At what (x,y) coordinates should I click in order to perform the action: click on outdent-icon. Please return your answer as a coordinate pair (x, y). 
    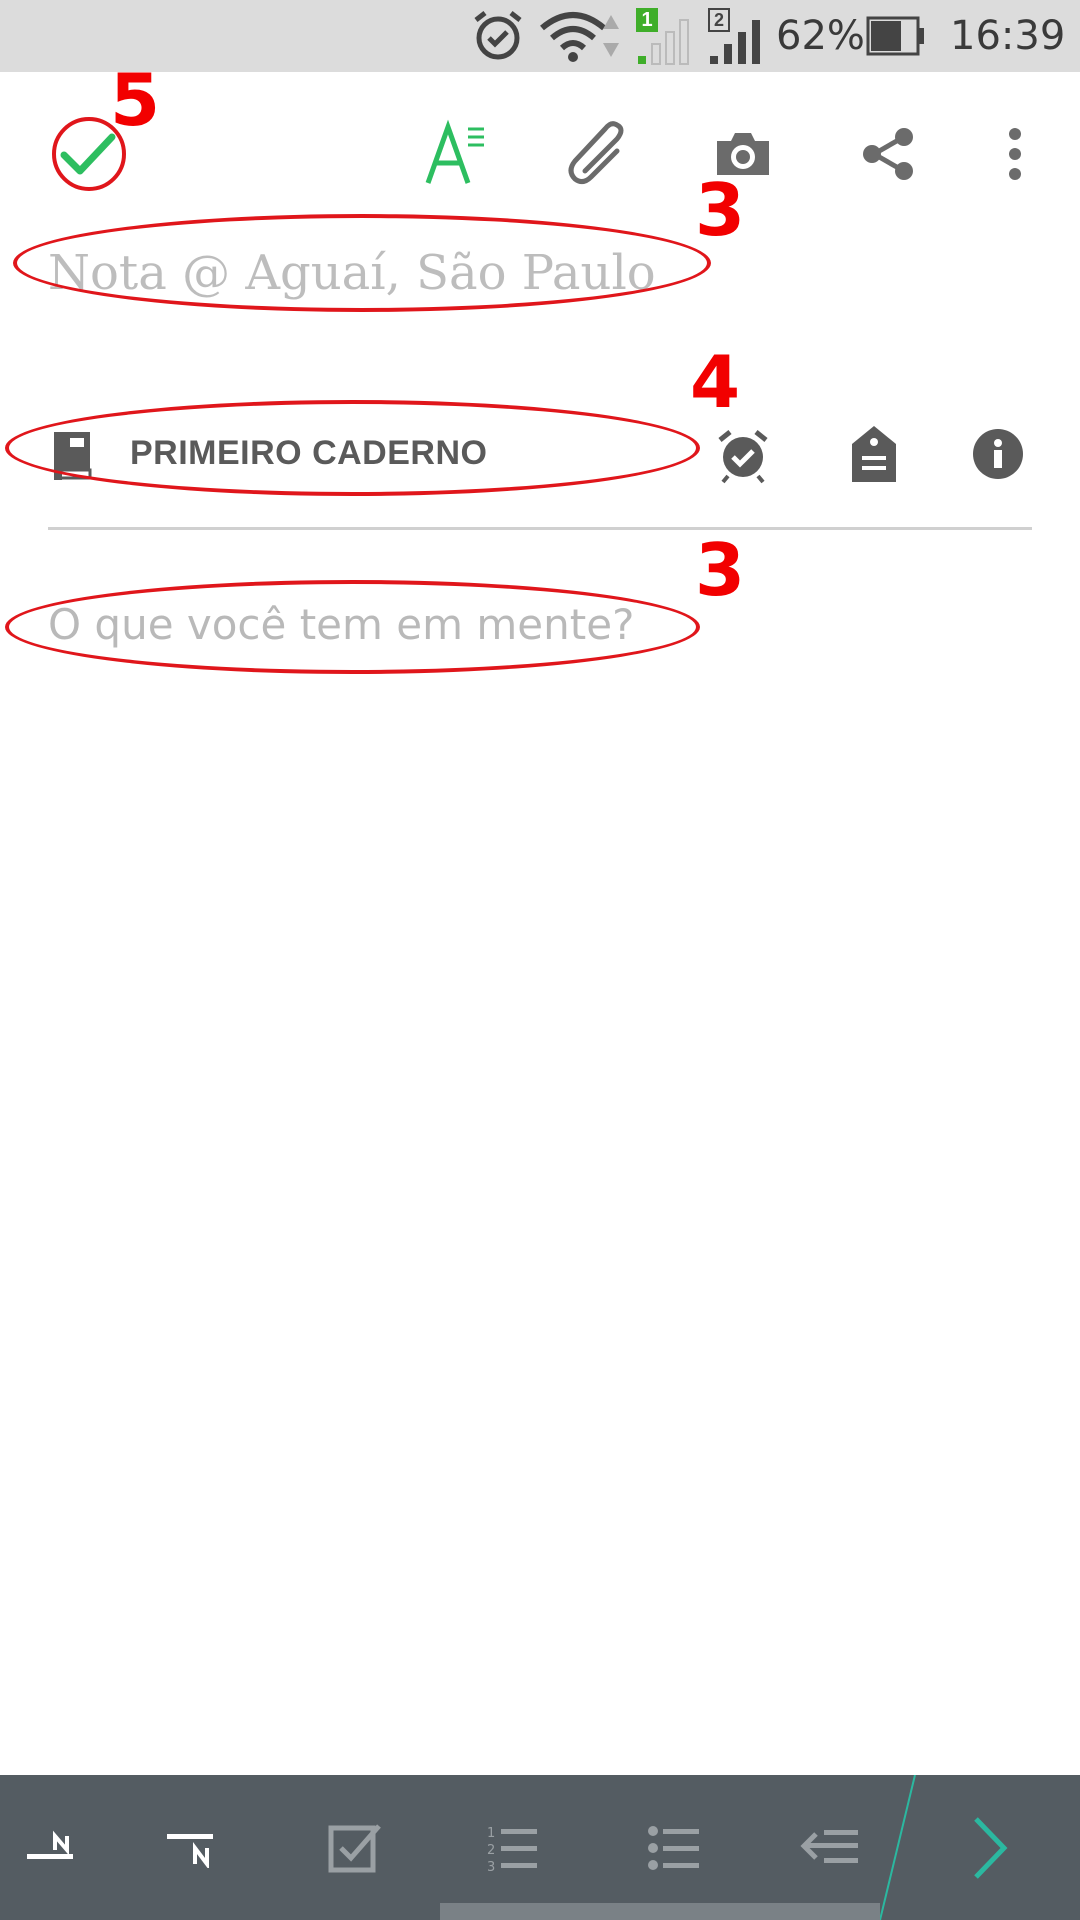
    Looking at the image, I should click on (829, 1846).